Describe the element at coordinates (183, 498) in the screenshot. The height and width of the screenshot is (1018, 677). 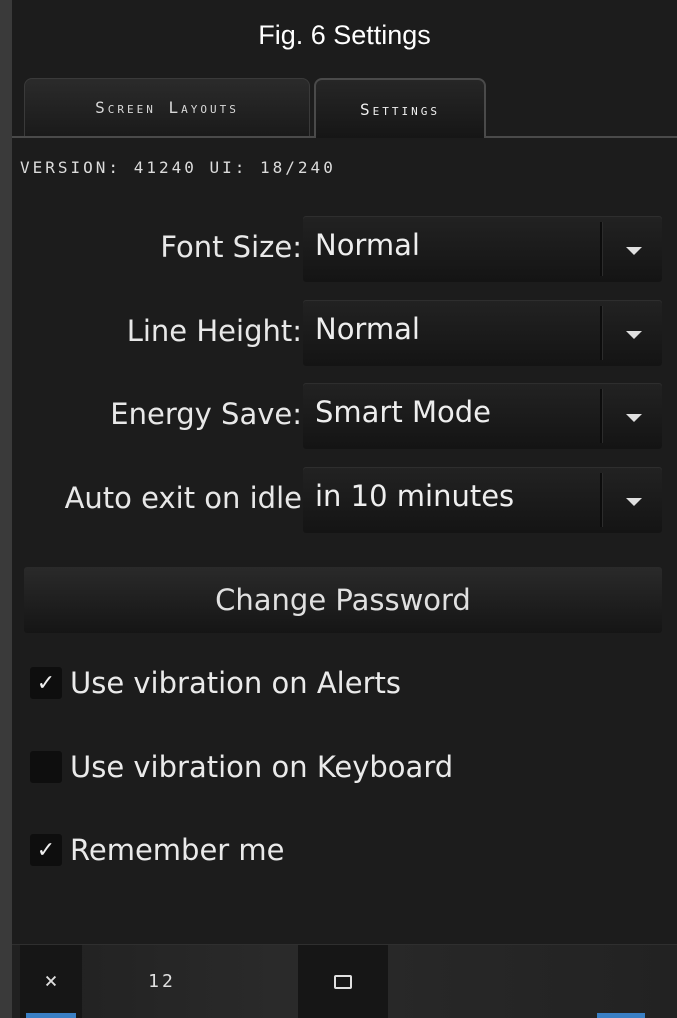
I see `auto-exit-label: Auto exit on idle` at that location.